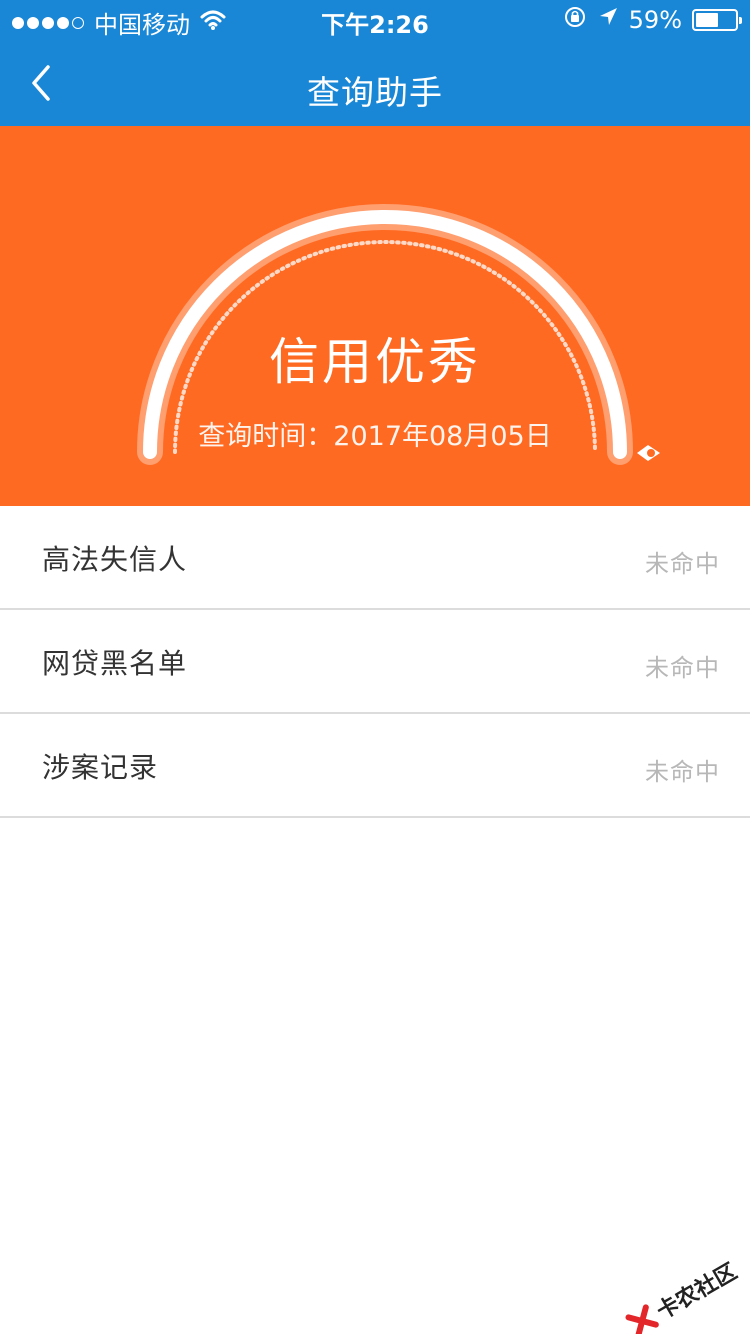 Image resolution: width=750 pixels, height=1334 pixels. What do you see at coordinates (575, 20) in the screenshot?
I see `rotation-lock-icon` at bounding box center [575, 20].